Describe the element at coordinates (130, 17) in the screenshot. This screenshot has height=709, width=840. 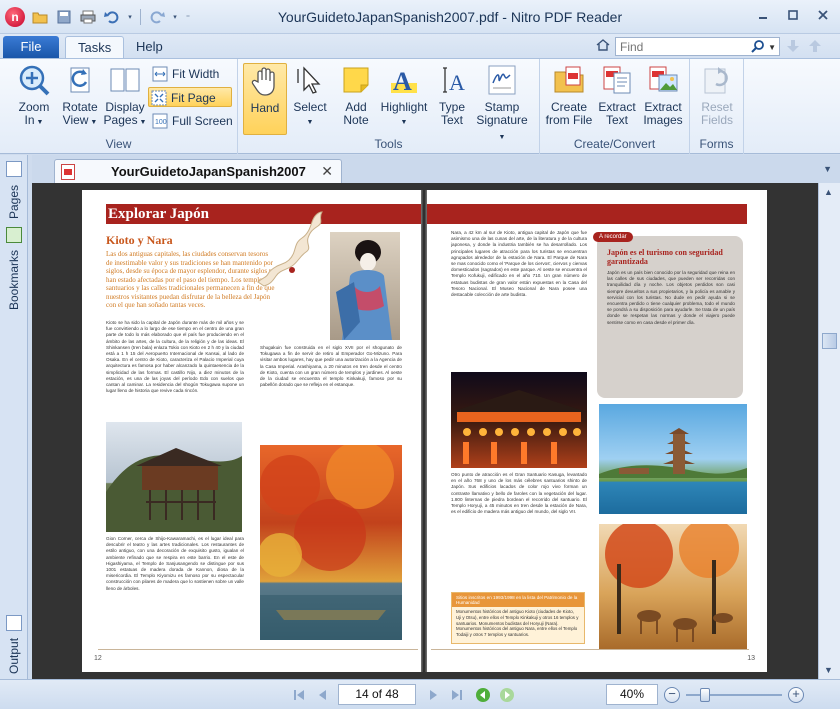
I see `undo-dropdown-icon: ▾` at that location.